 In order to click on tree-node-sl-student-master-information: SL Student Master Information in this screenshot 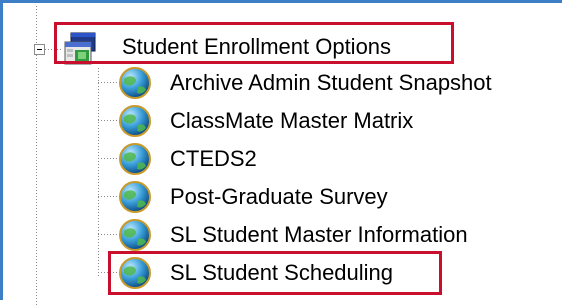, I will do `click(284, 235)`.